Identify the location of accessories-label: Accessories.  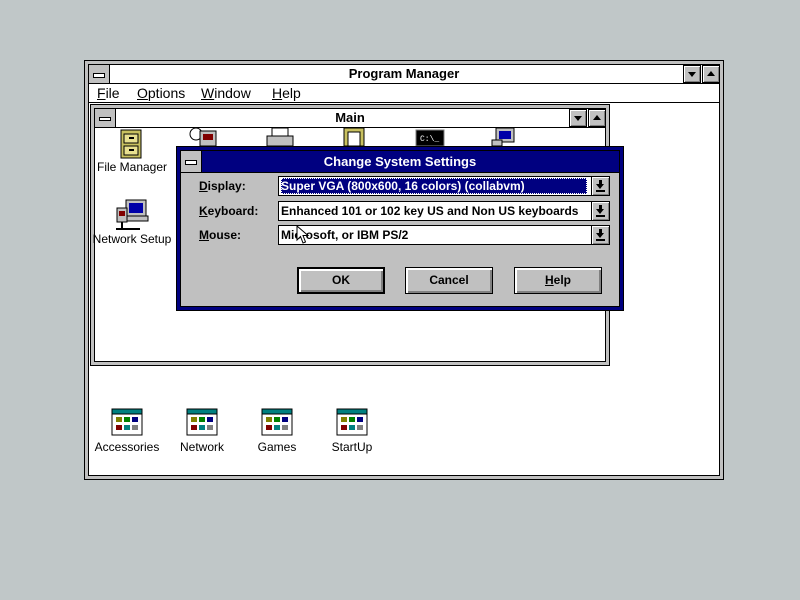
(127, 447).